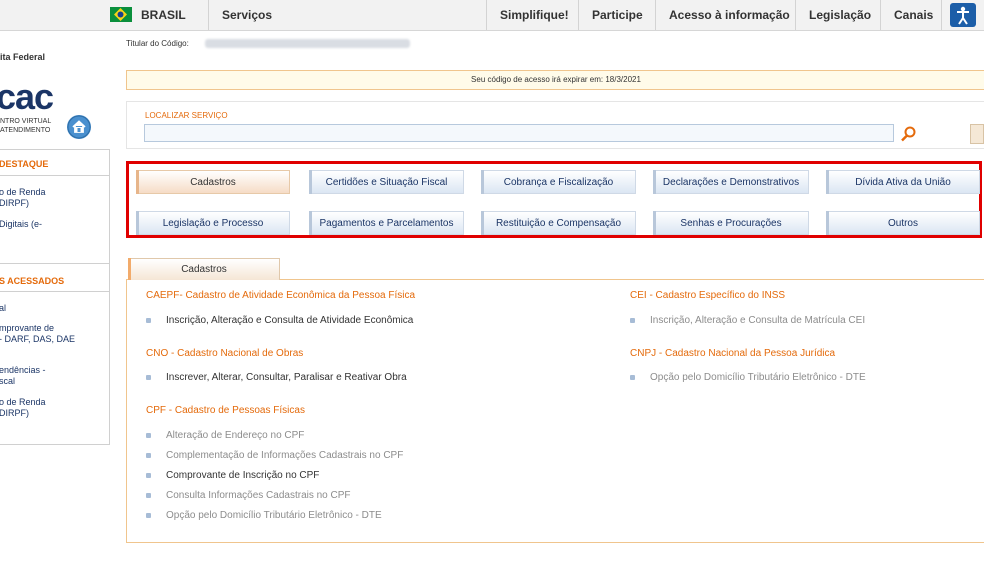 Image resolution: width=984 pixels, height=566 pixels. Describe the element at coordinates (27, 97) in the screenshot. I see `ecac-logo: cac` at that location.